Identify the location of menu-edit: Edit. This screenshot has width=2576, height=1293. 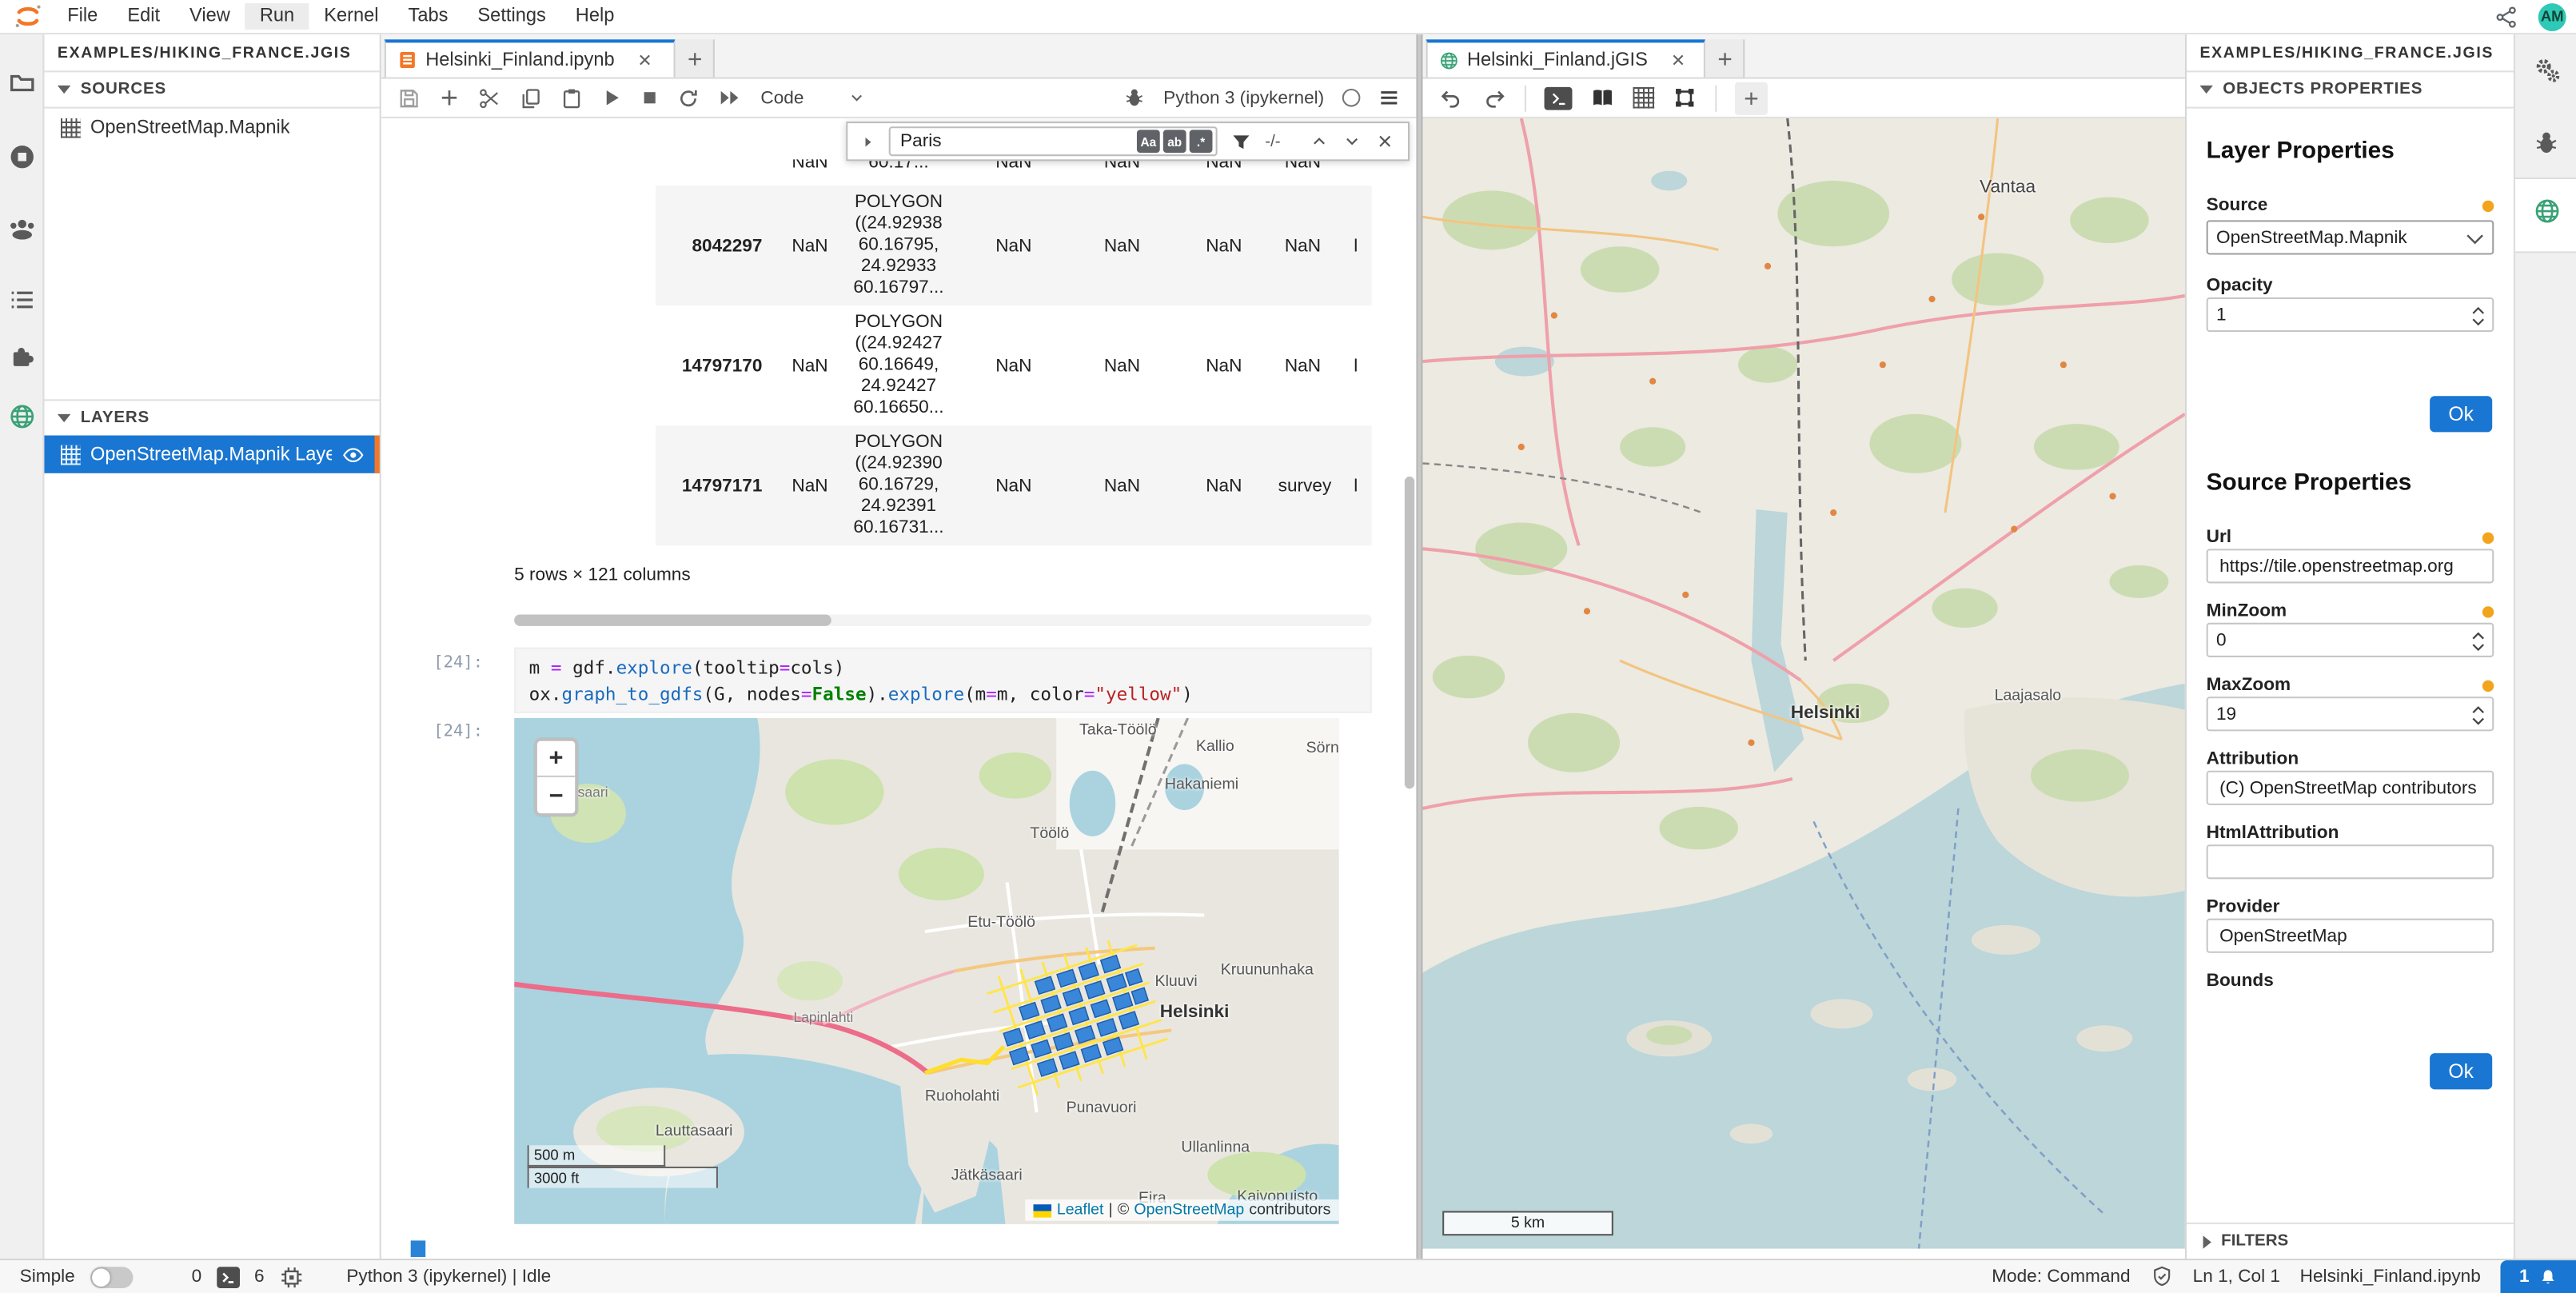
(144, 16).